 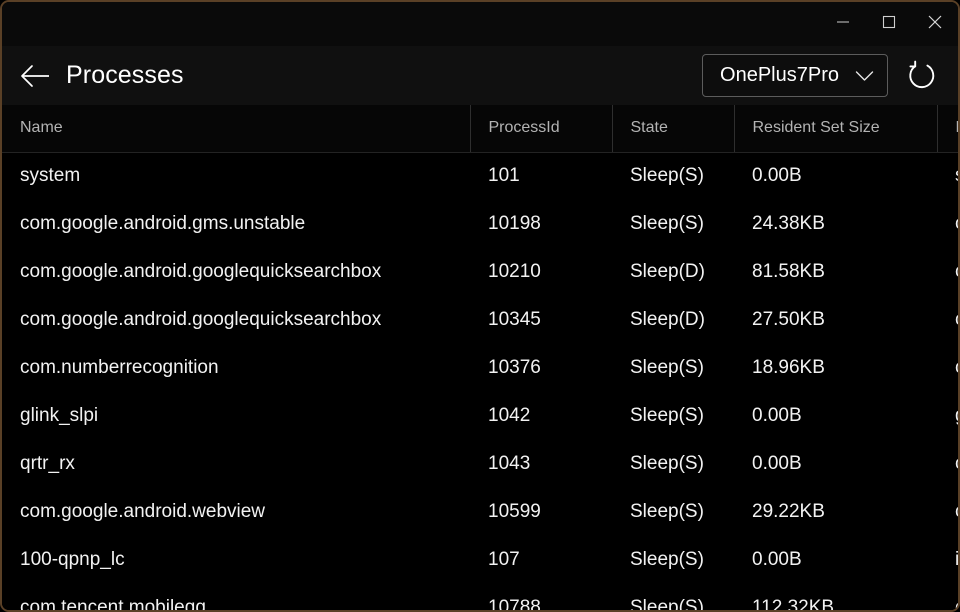 I want to click on column-header-resident-set-size: Resident Set Size, so click(x=836, y=129).